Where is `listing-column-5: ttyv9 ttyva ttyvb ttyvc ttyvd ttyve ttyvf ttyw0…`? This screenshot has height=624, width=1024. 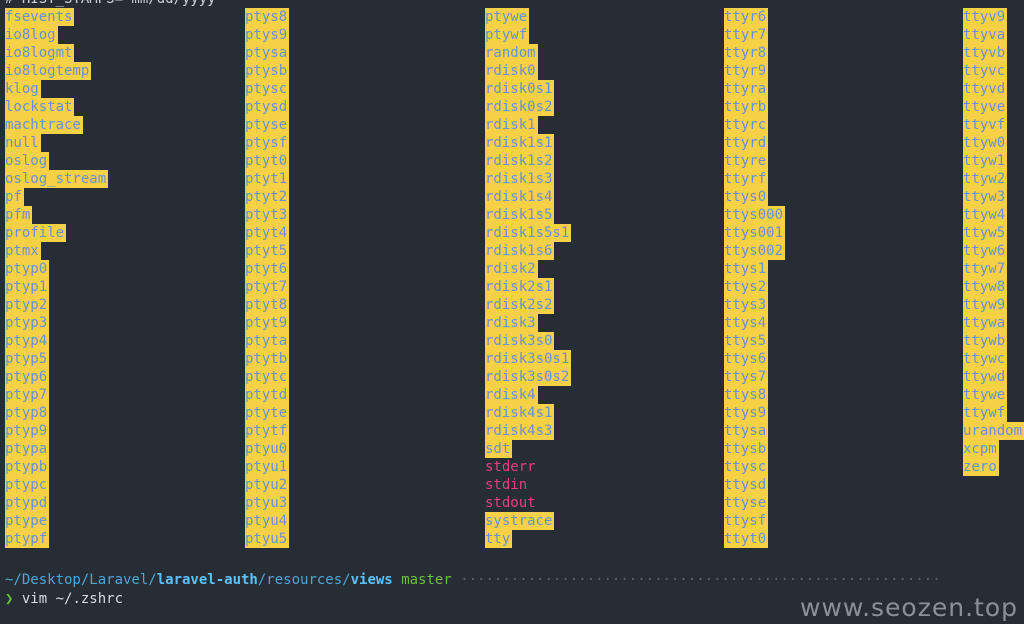
listing-column-5: ttyv9 ttyva ttyvb ttyvc ttyvd ttyve ttyvf ttyw0… is located at coordinates (993, 242).